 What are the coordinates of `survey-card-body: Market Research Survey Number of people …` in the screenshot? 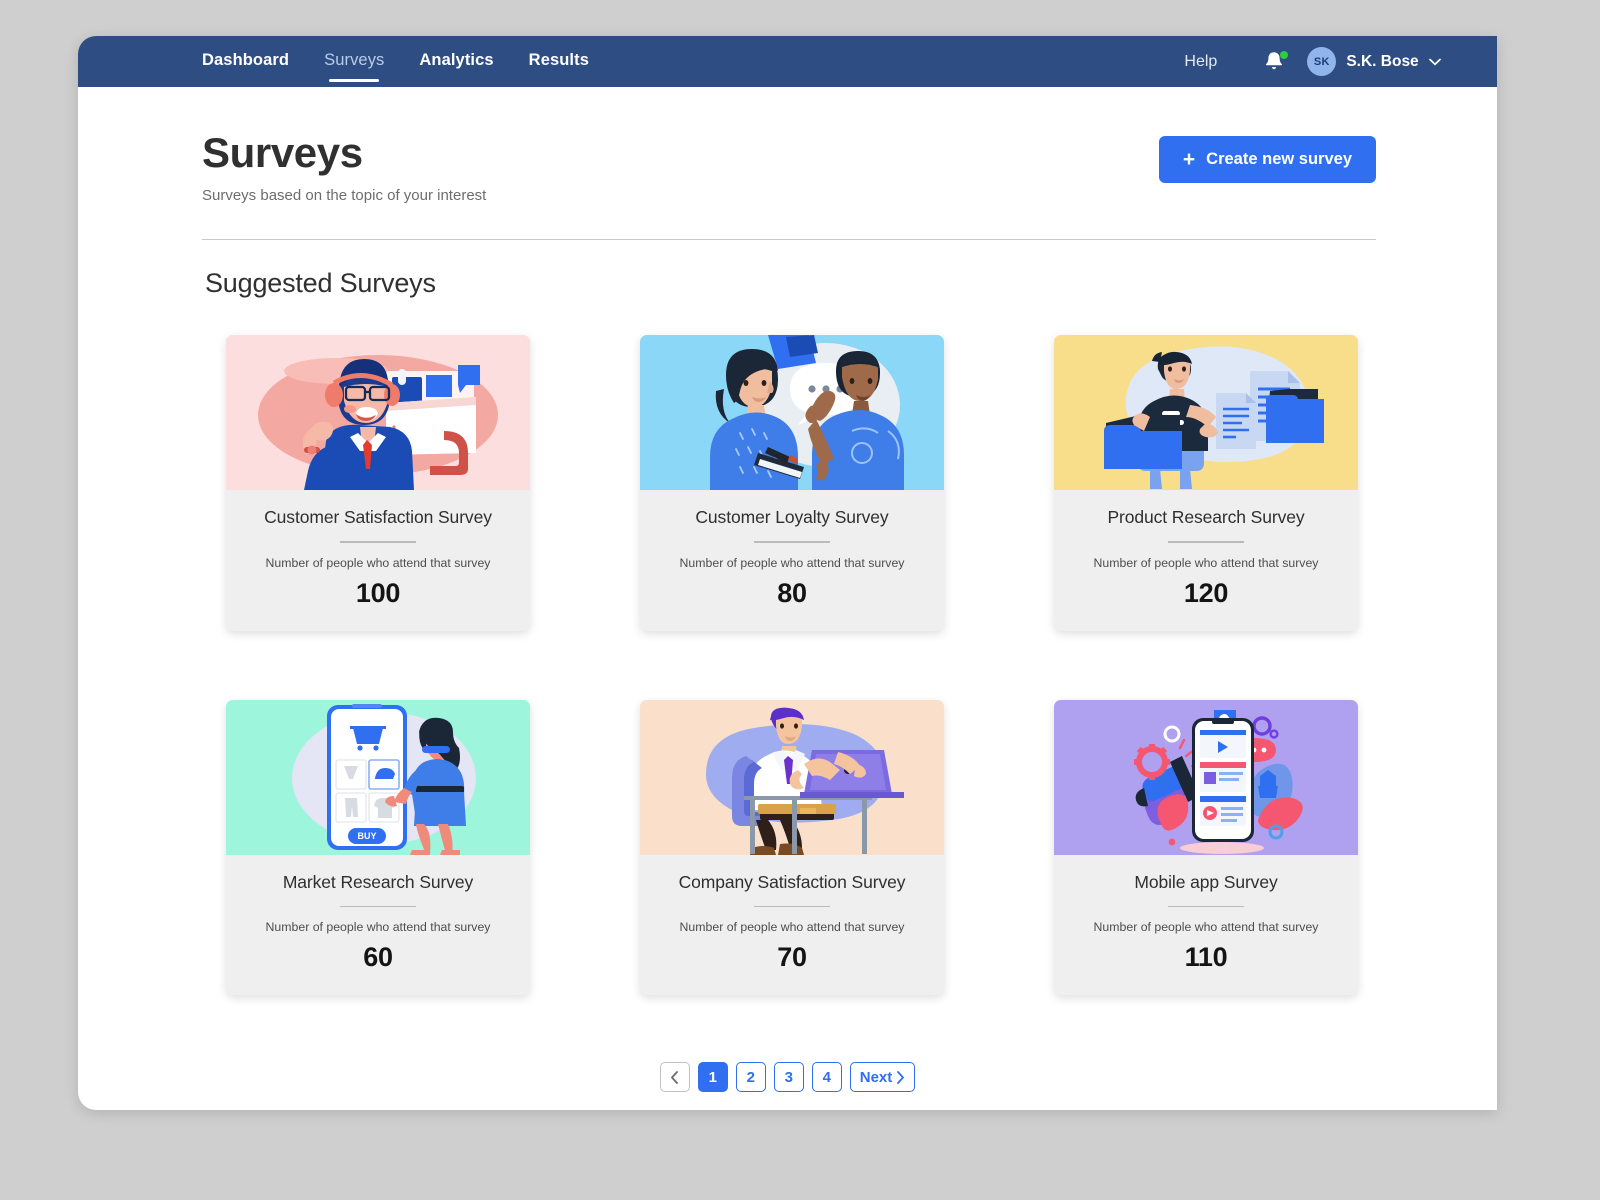 It's located at (378, 925).